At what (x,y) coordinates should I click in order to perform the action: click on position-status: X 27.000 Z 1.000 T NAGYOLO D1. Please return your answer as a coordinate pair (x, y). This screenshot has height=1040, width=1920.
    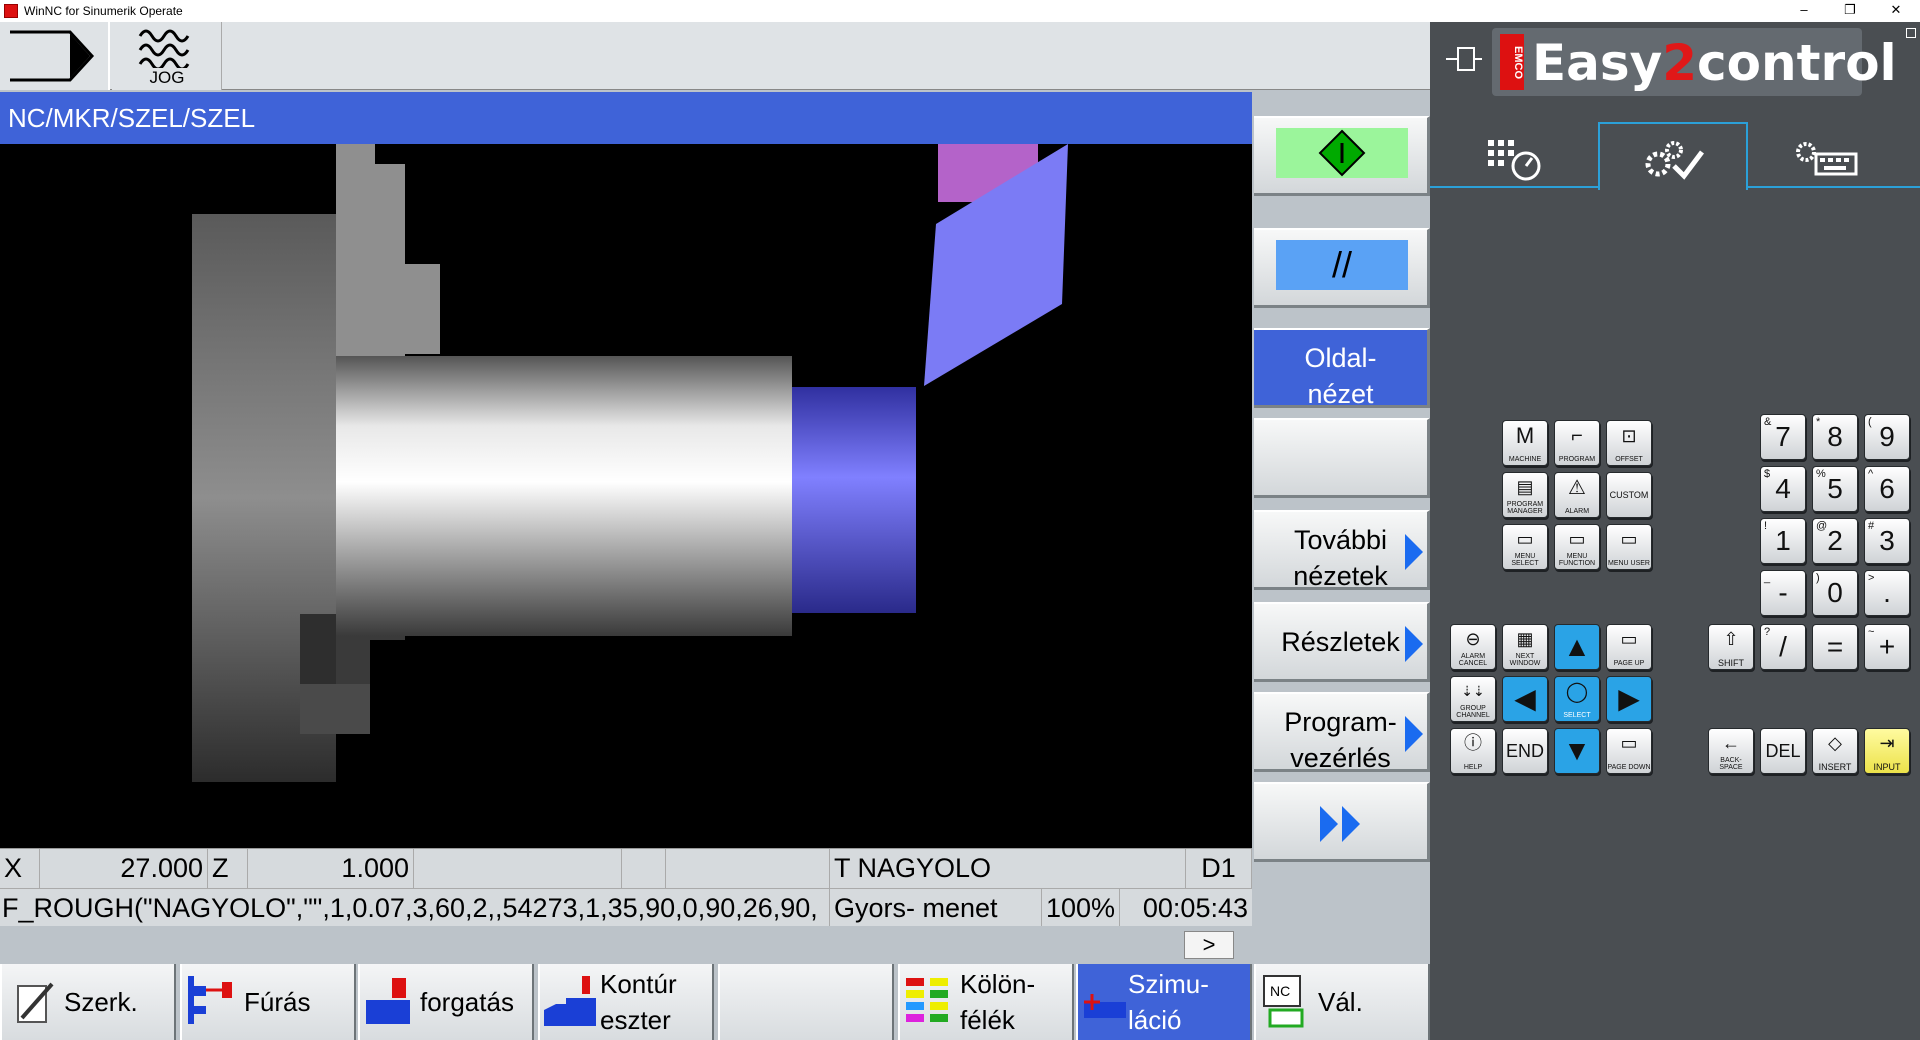
    Looking at the image, I should click on (626, 868).